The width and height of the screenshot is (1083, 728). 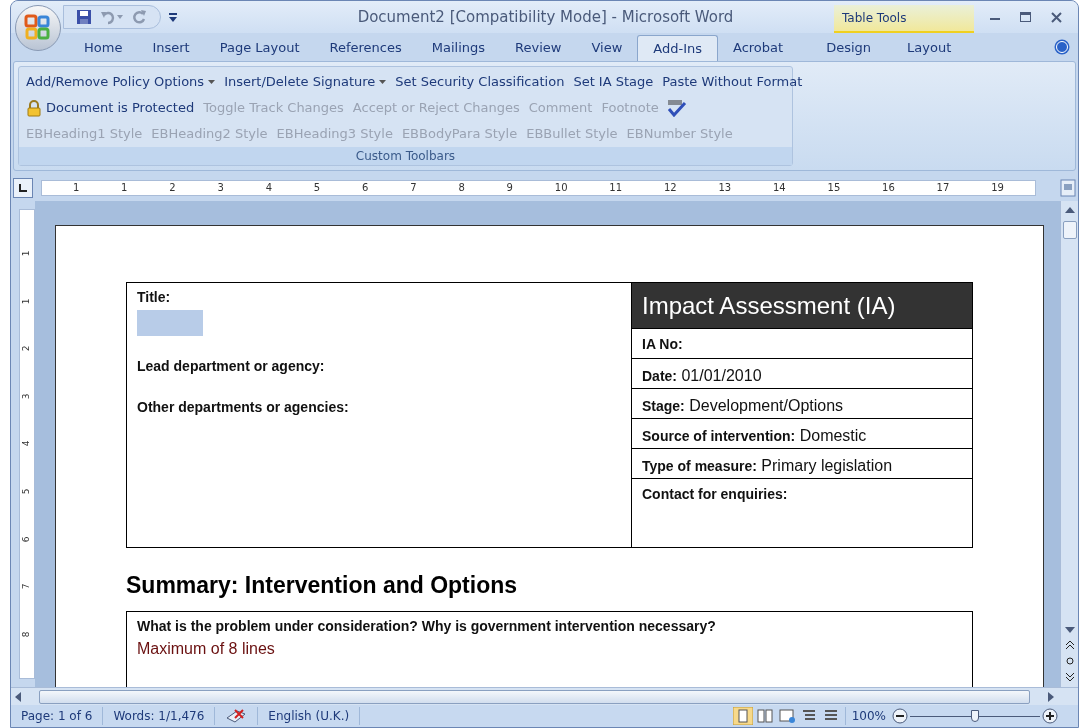 I want to click on ribbon-command: Insert/Delete Signature, so click(x=305, y=82).